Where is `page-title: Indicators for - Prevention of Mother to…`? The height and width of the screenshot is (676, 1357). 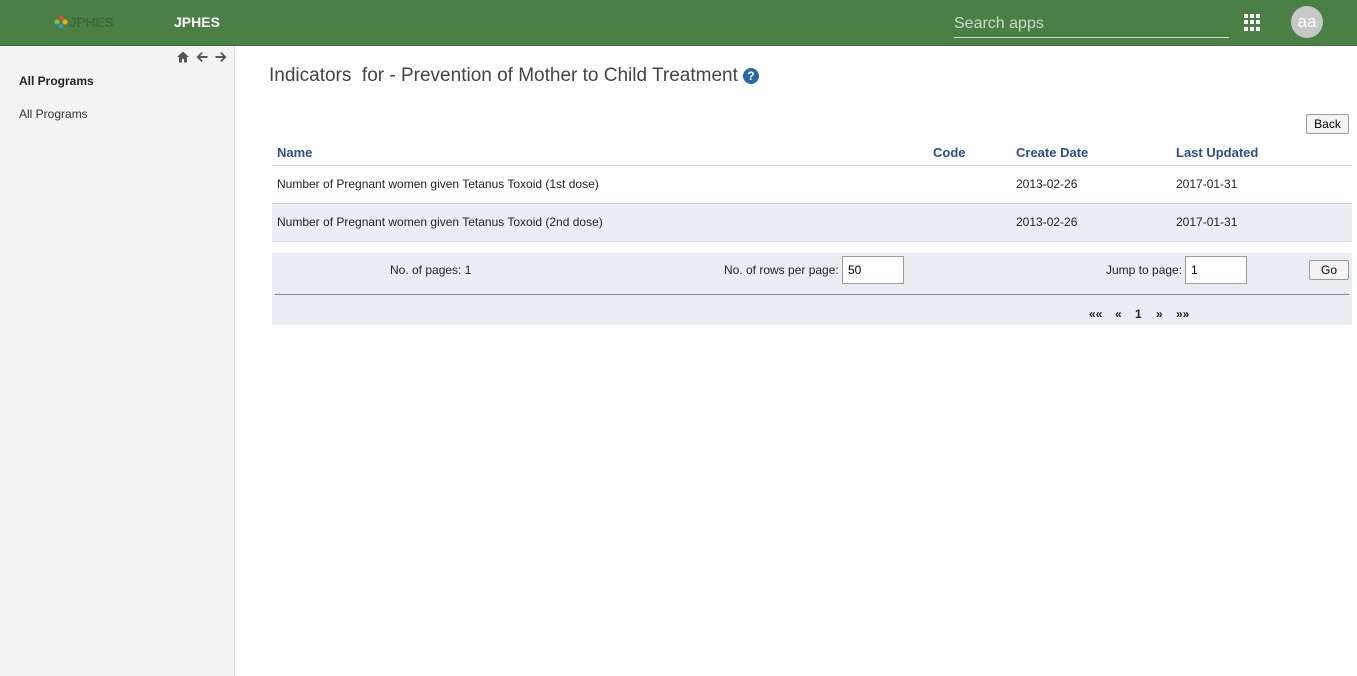 page-title: Indicators for - Prevention of Mother to… is located at coordinates (514, 76).